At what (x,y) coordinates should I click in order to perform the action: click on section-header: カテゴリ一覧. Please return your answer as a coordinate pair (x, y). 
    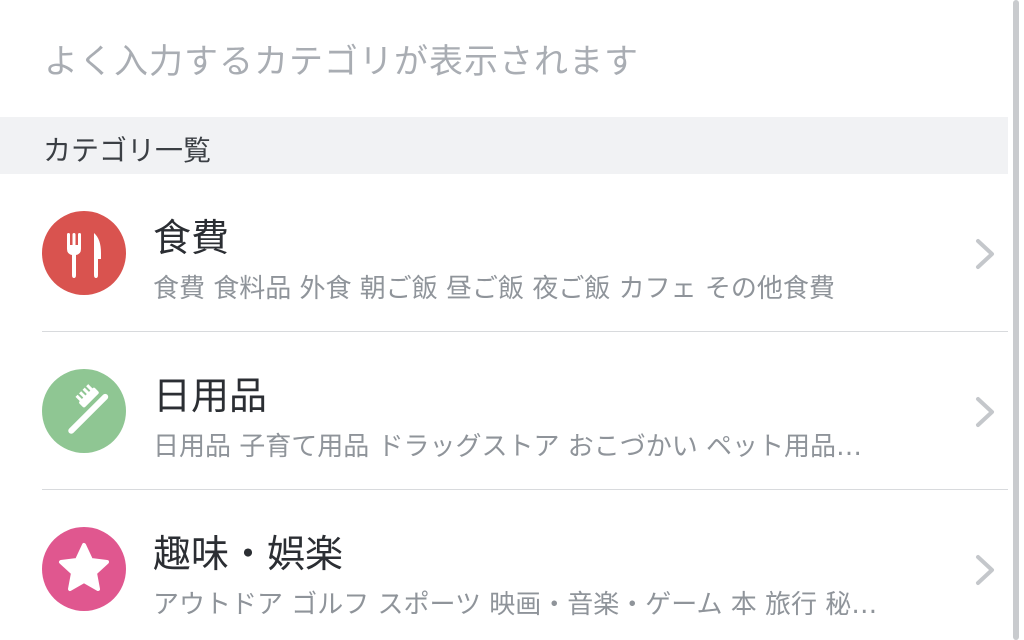
    Looking at the image, I should click on (504, 145).